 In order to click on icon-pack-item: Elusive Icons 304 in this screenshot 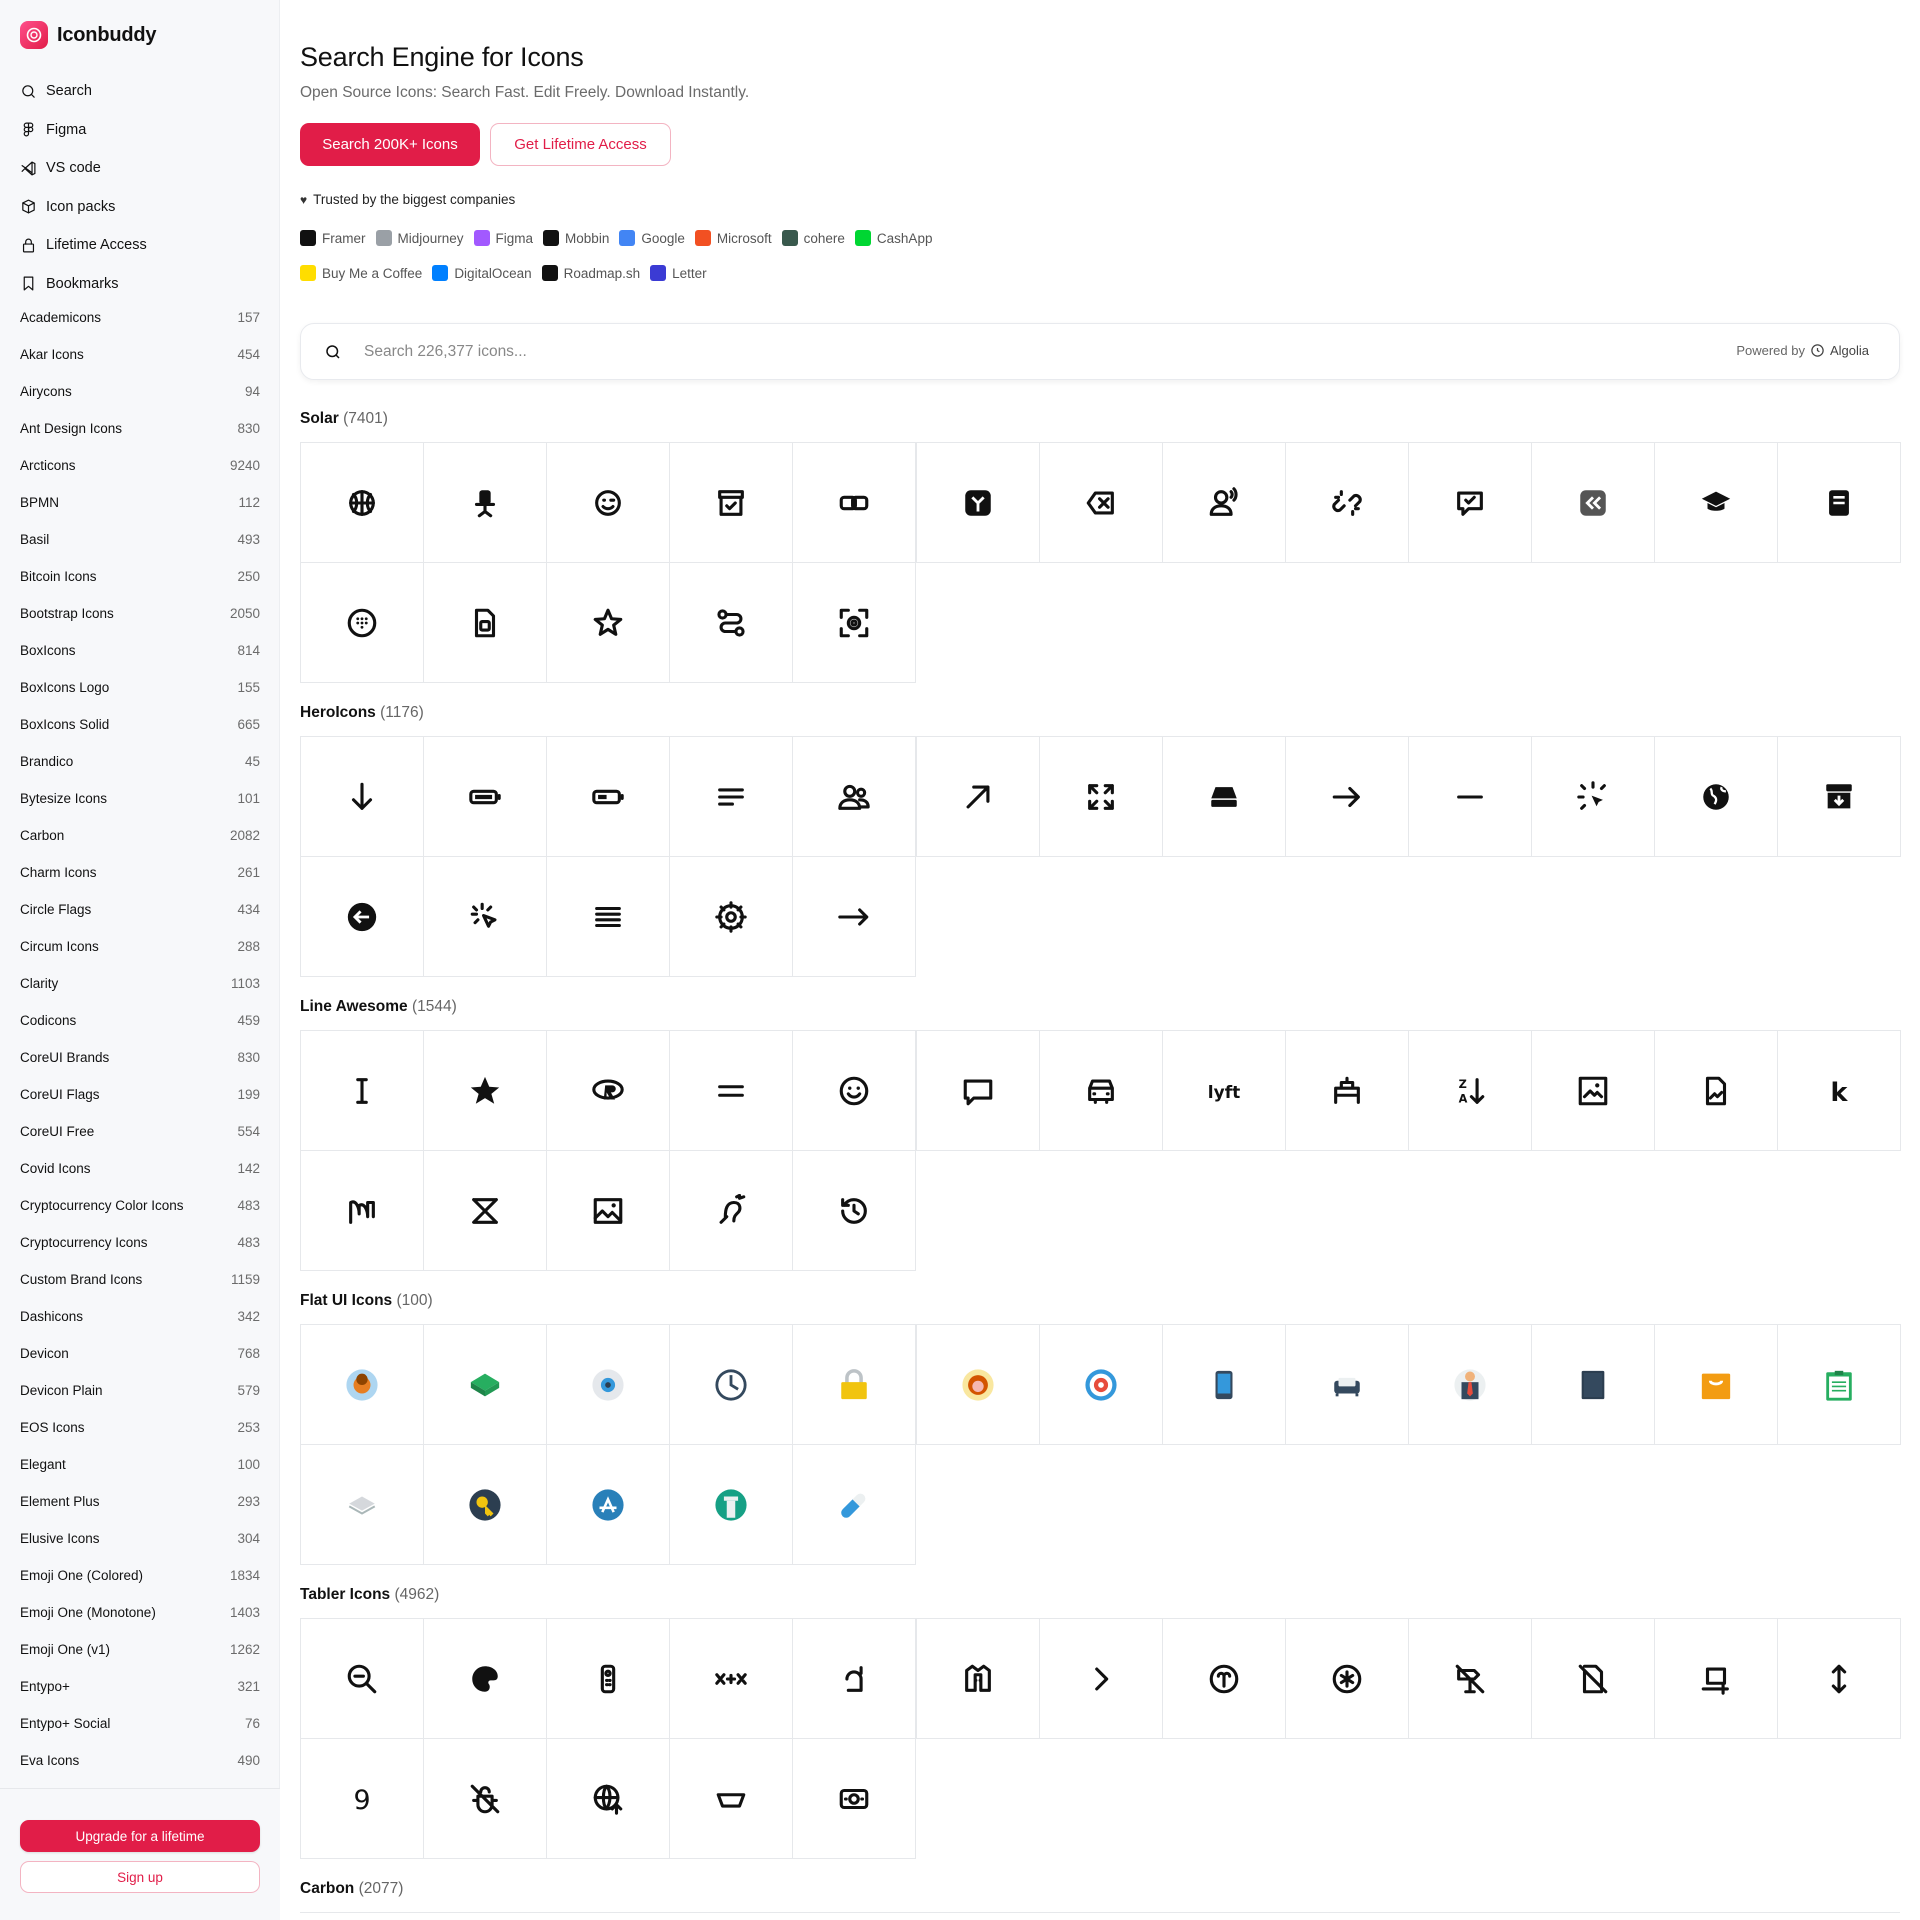, I will do `click(140, 1538)`.